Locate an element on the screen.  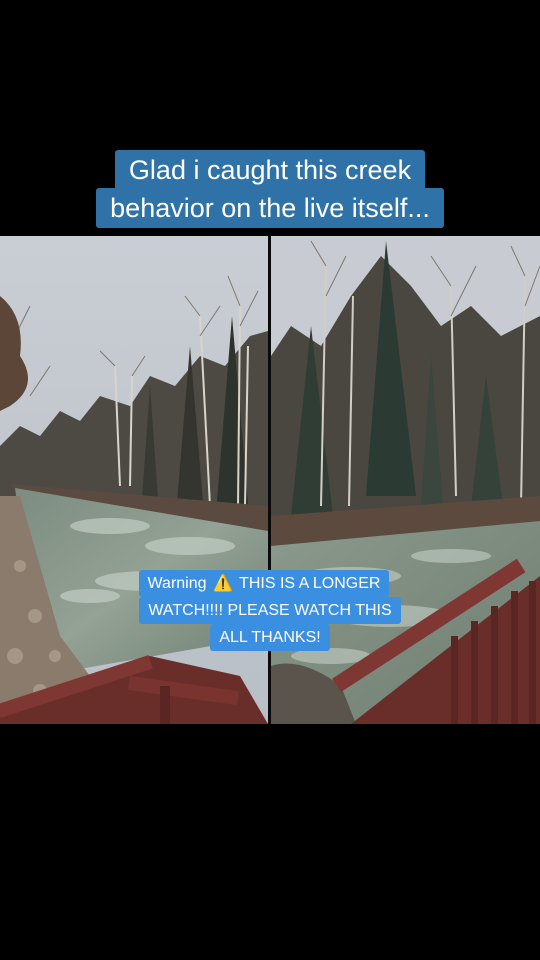
title-caption-line-1: Glad i caught this creek is located at coordinates (270, 170).